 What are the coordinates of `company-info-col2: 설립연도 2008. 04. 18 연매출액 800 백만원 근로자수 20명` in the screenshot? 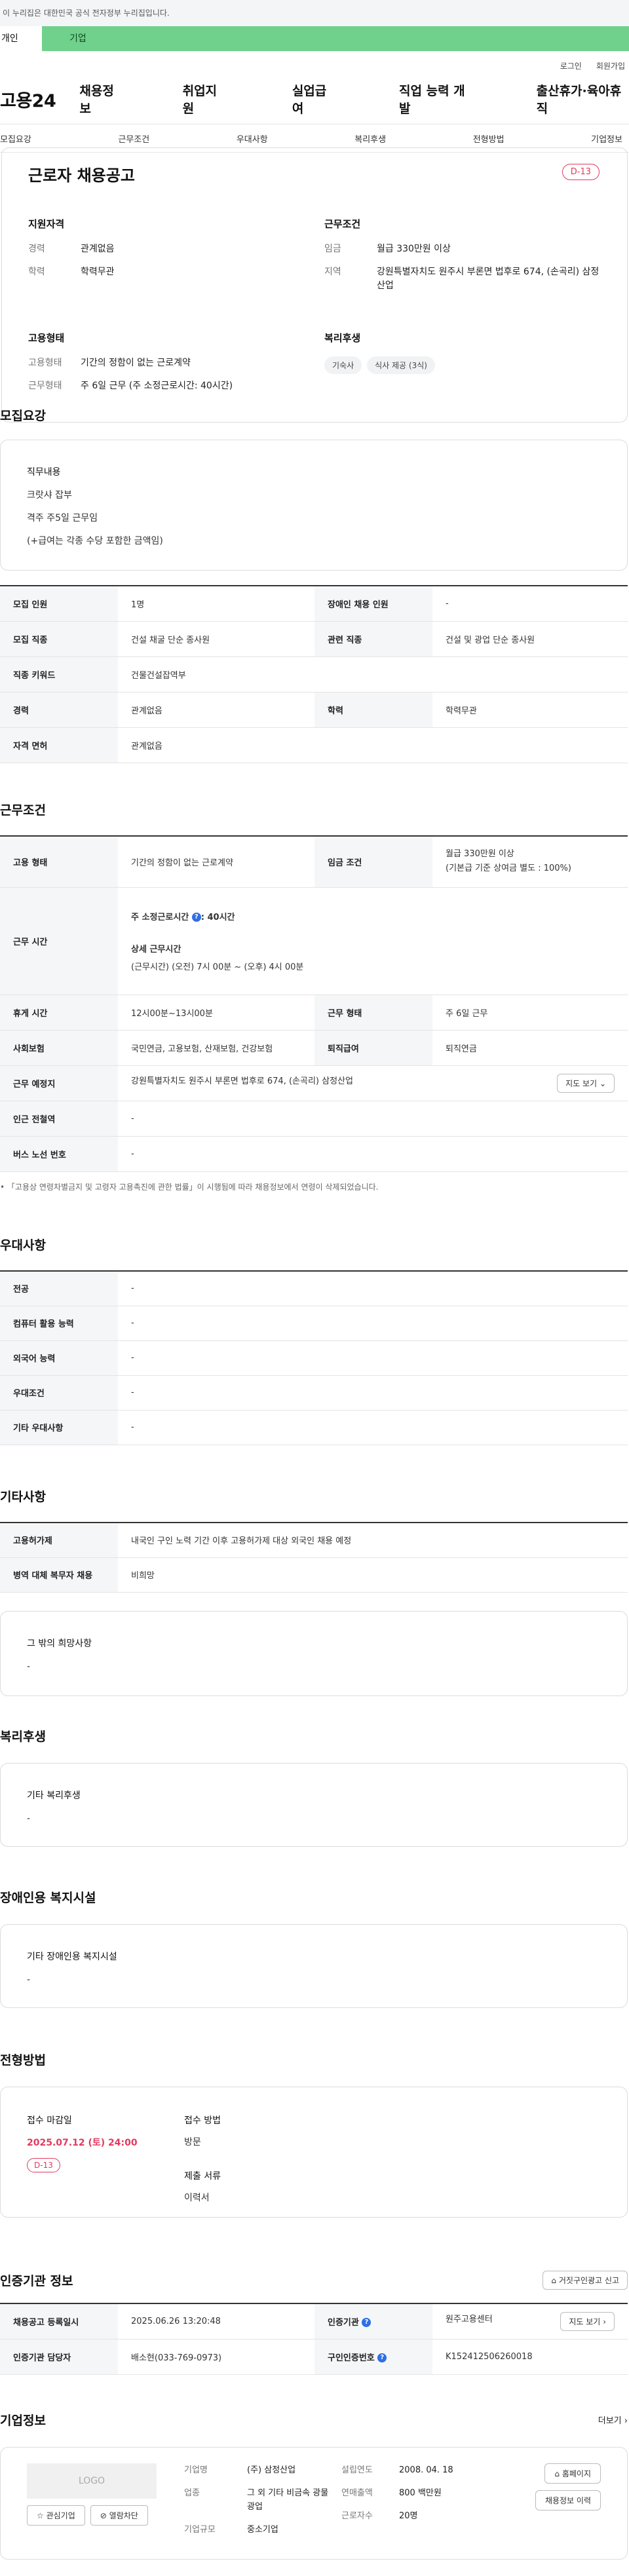 It's located at (420, 2503).